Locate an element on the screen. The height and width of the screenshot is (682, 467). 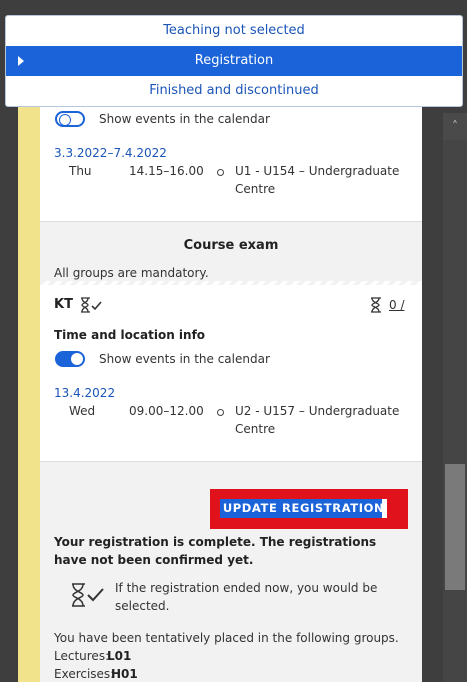
mandatory-note: All groups are mandatory. is located at coordinates (131, 273).